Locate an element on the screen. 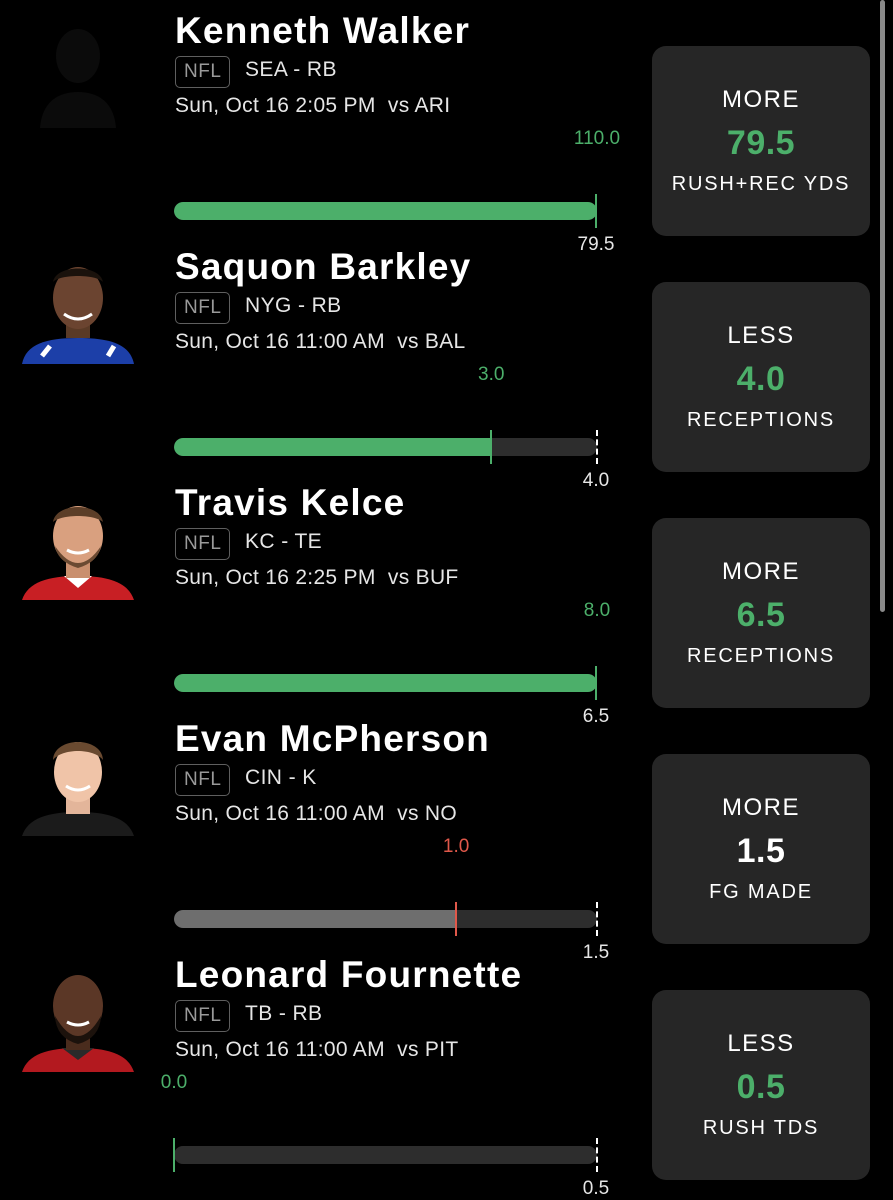  progress-bar: 110.0 79.5 is located at coordinates (320, 131).